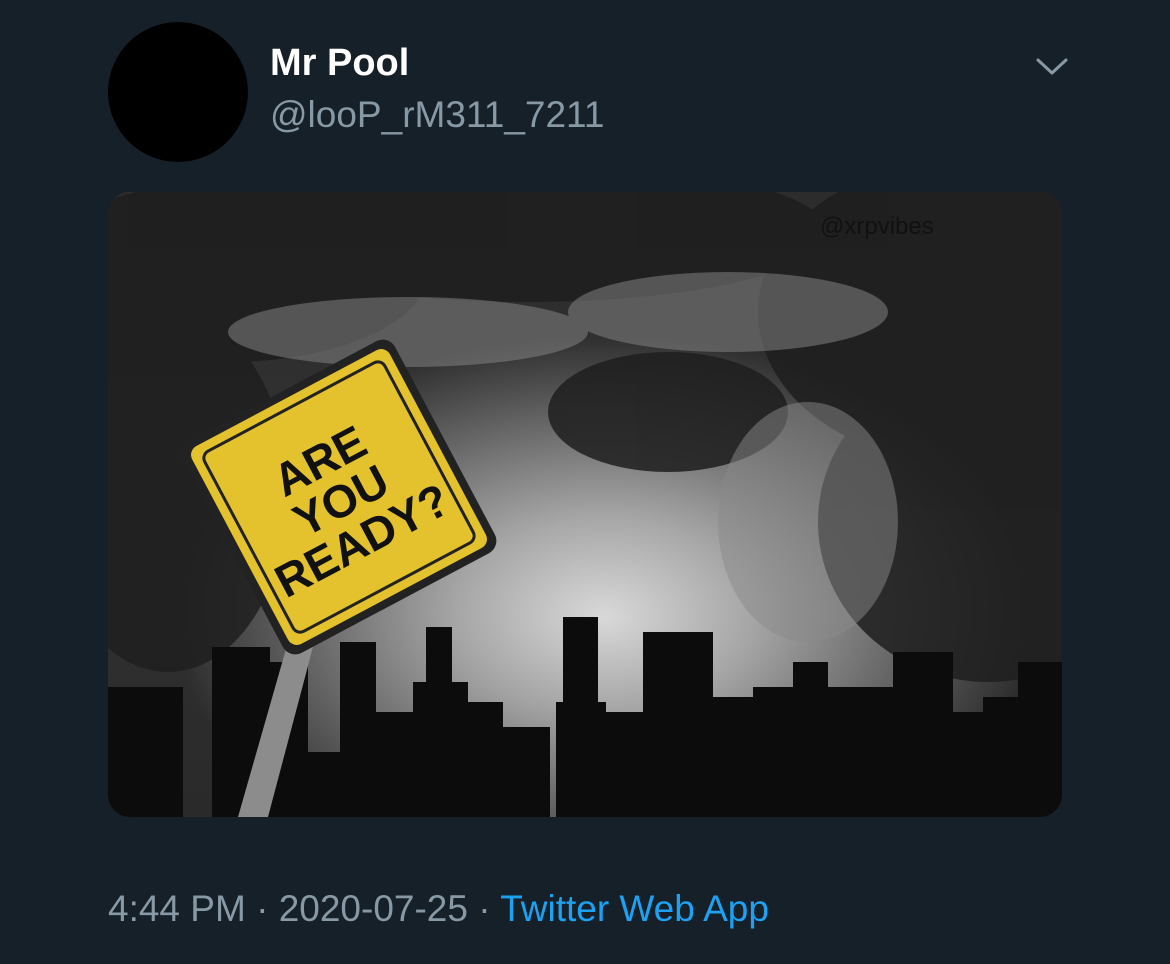 The width and height of the screenshot is (1170, 964). What do you see at coordinates (877, 226) in the screenshot?
I see `image-watermark: @xrpvibes` at bounding box center [877, 226].